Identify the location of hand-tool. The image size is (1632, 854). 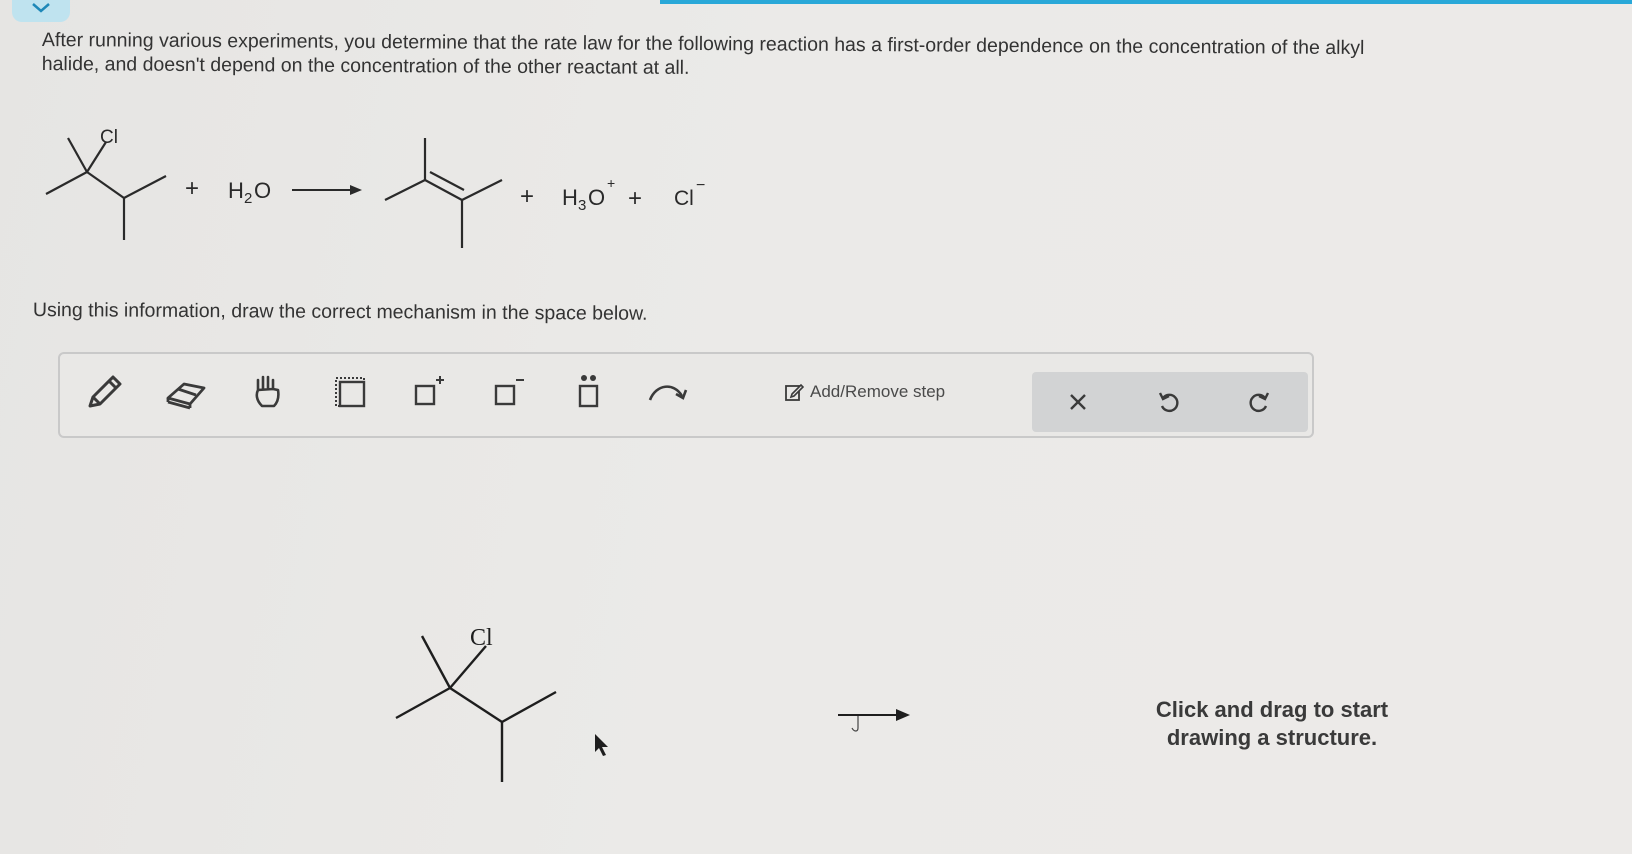
(268, 392).